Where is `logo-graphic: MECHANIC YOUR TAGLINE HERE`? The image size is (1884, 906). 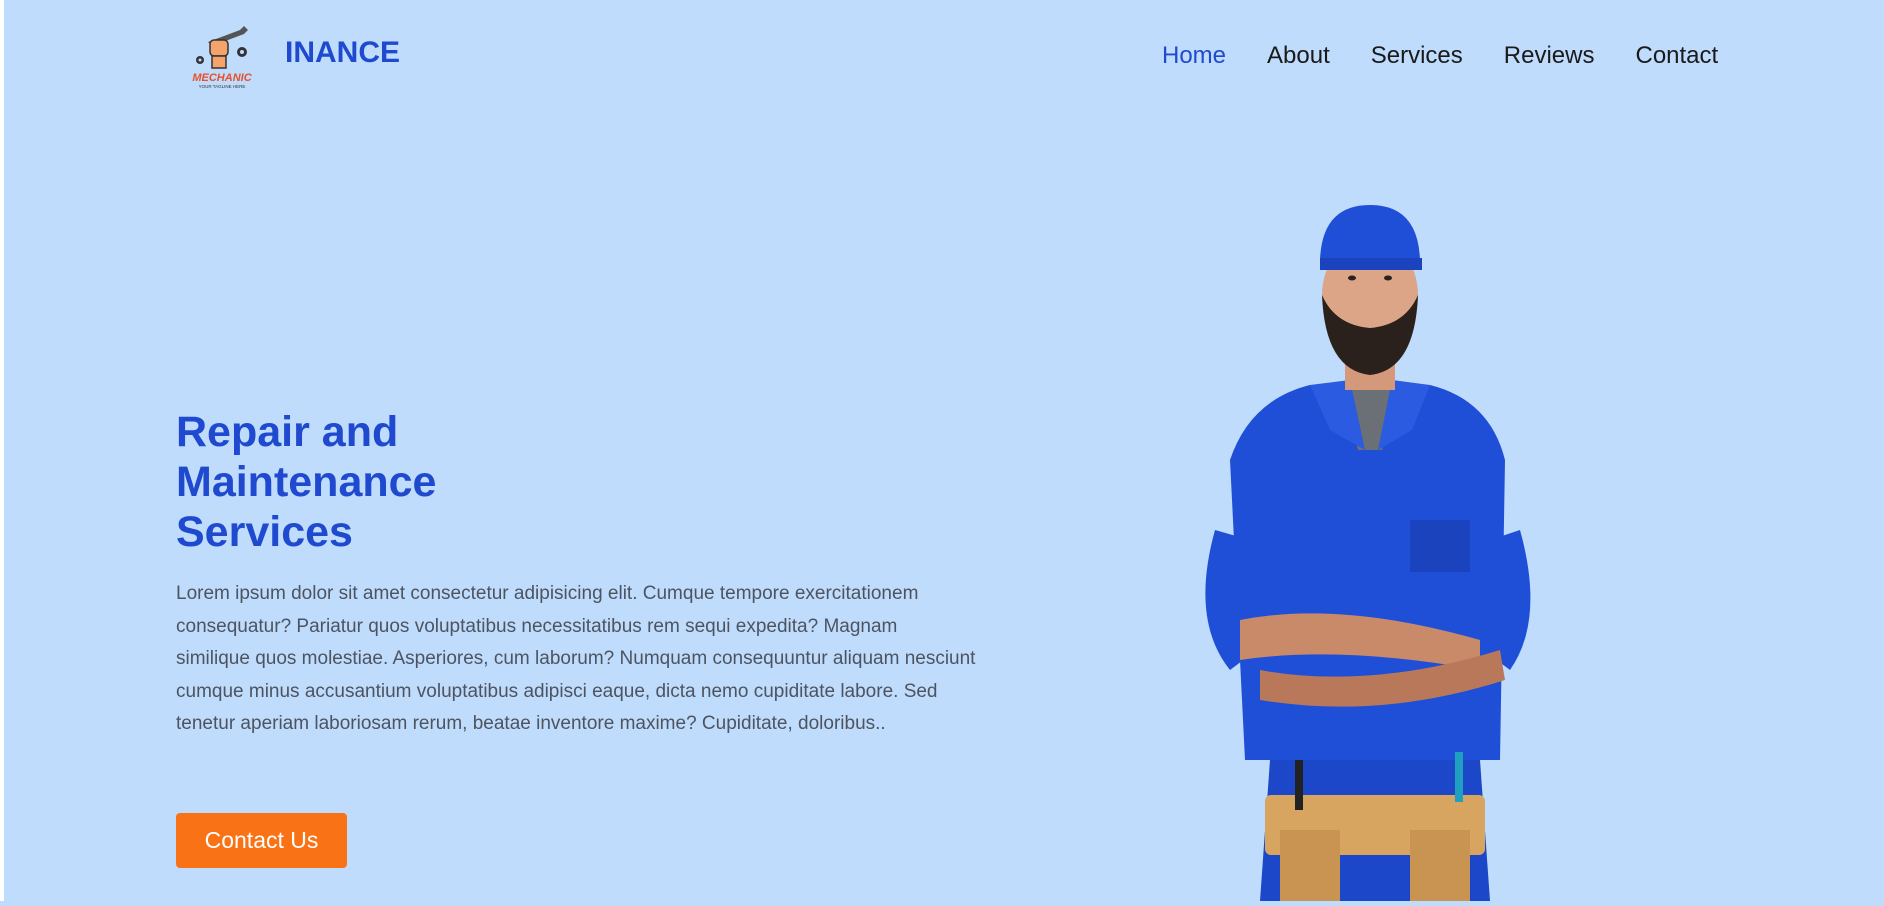
logo-graphic: MECHANIC YOUR TAGLINE HERE is located at coordinates (222, 57).